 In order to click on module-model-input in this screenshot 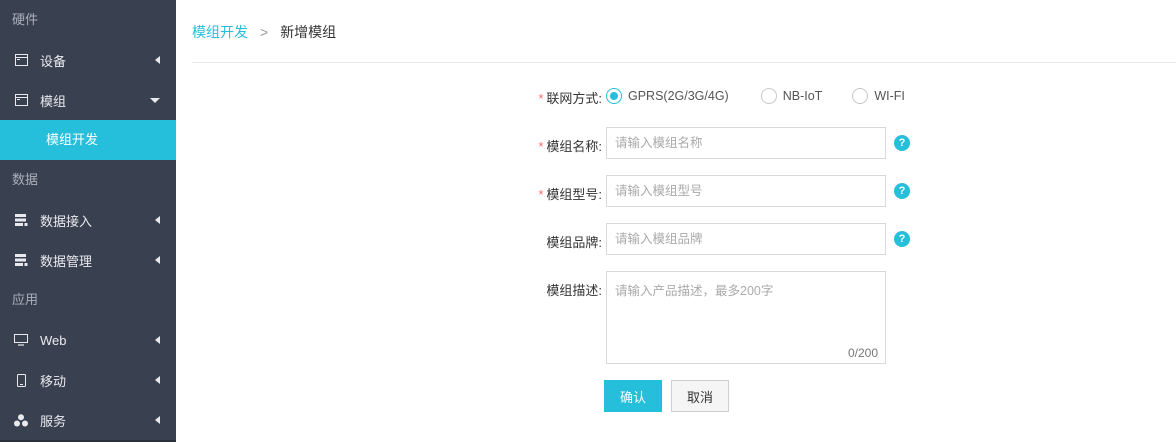, I will do `click(746, 191)`.